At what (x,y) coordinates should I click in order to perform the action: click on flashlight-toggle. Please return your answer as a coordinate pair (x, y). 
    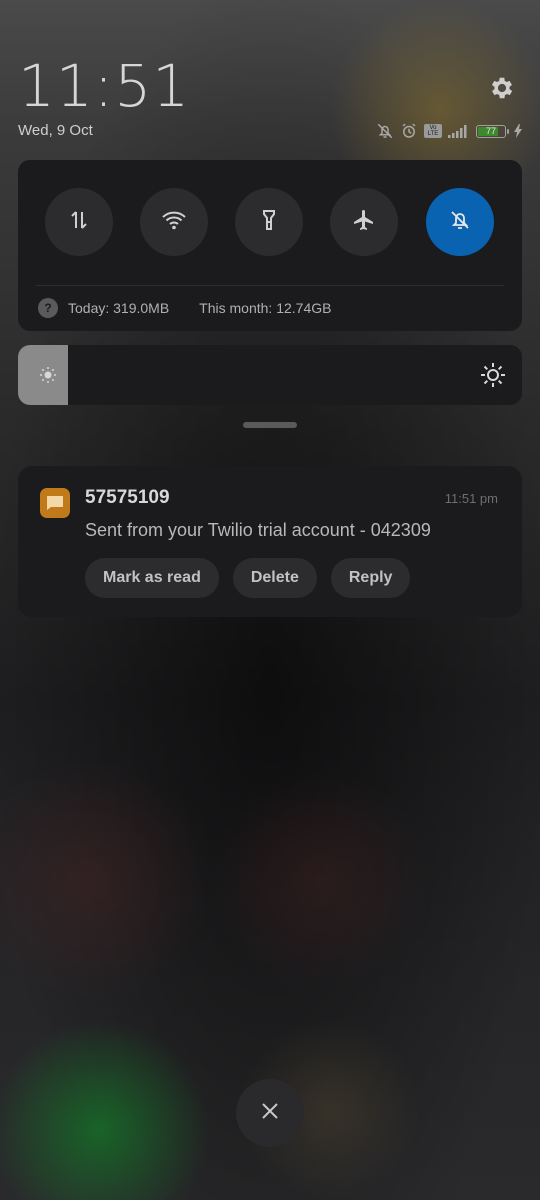
    Looking at the image, I should click on (269, 222).